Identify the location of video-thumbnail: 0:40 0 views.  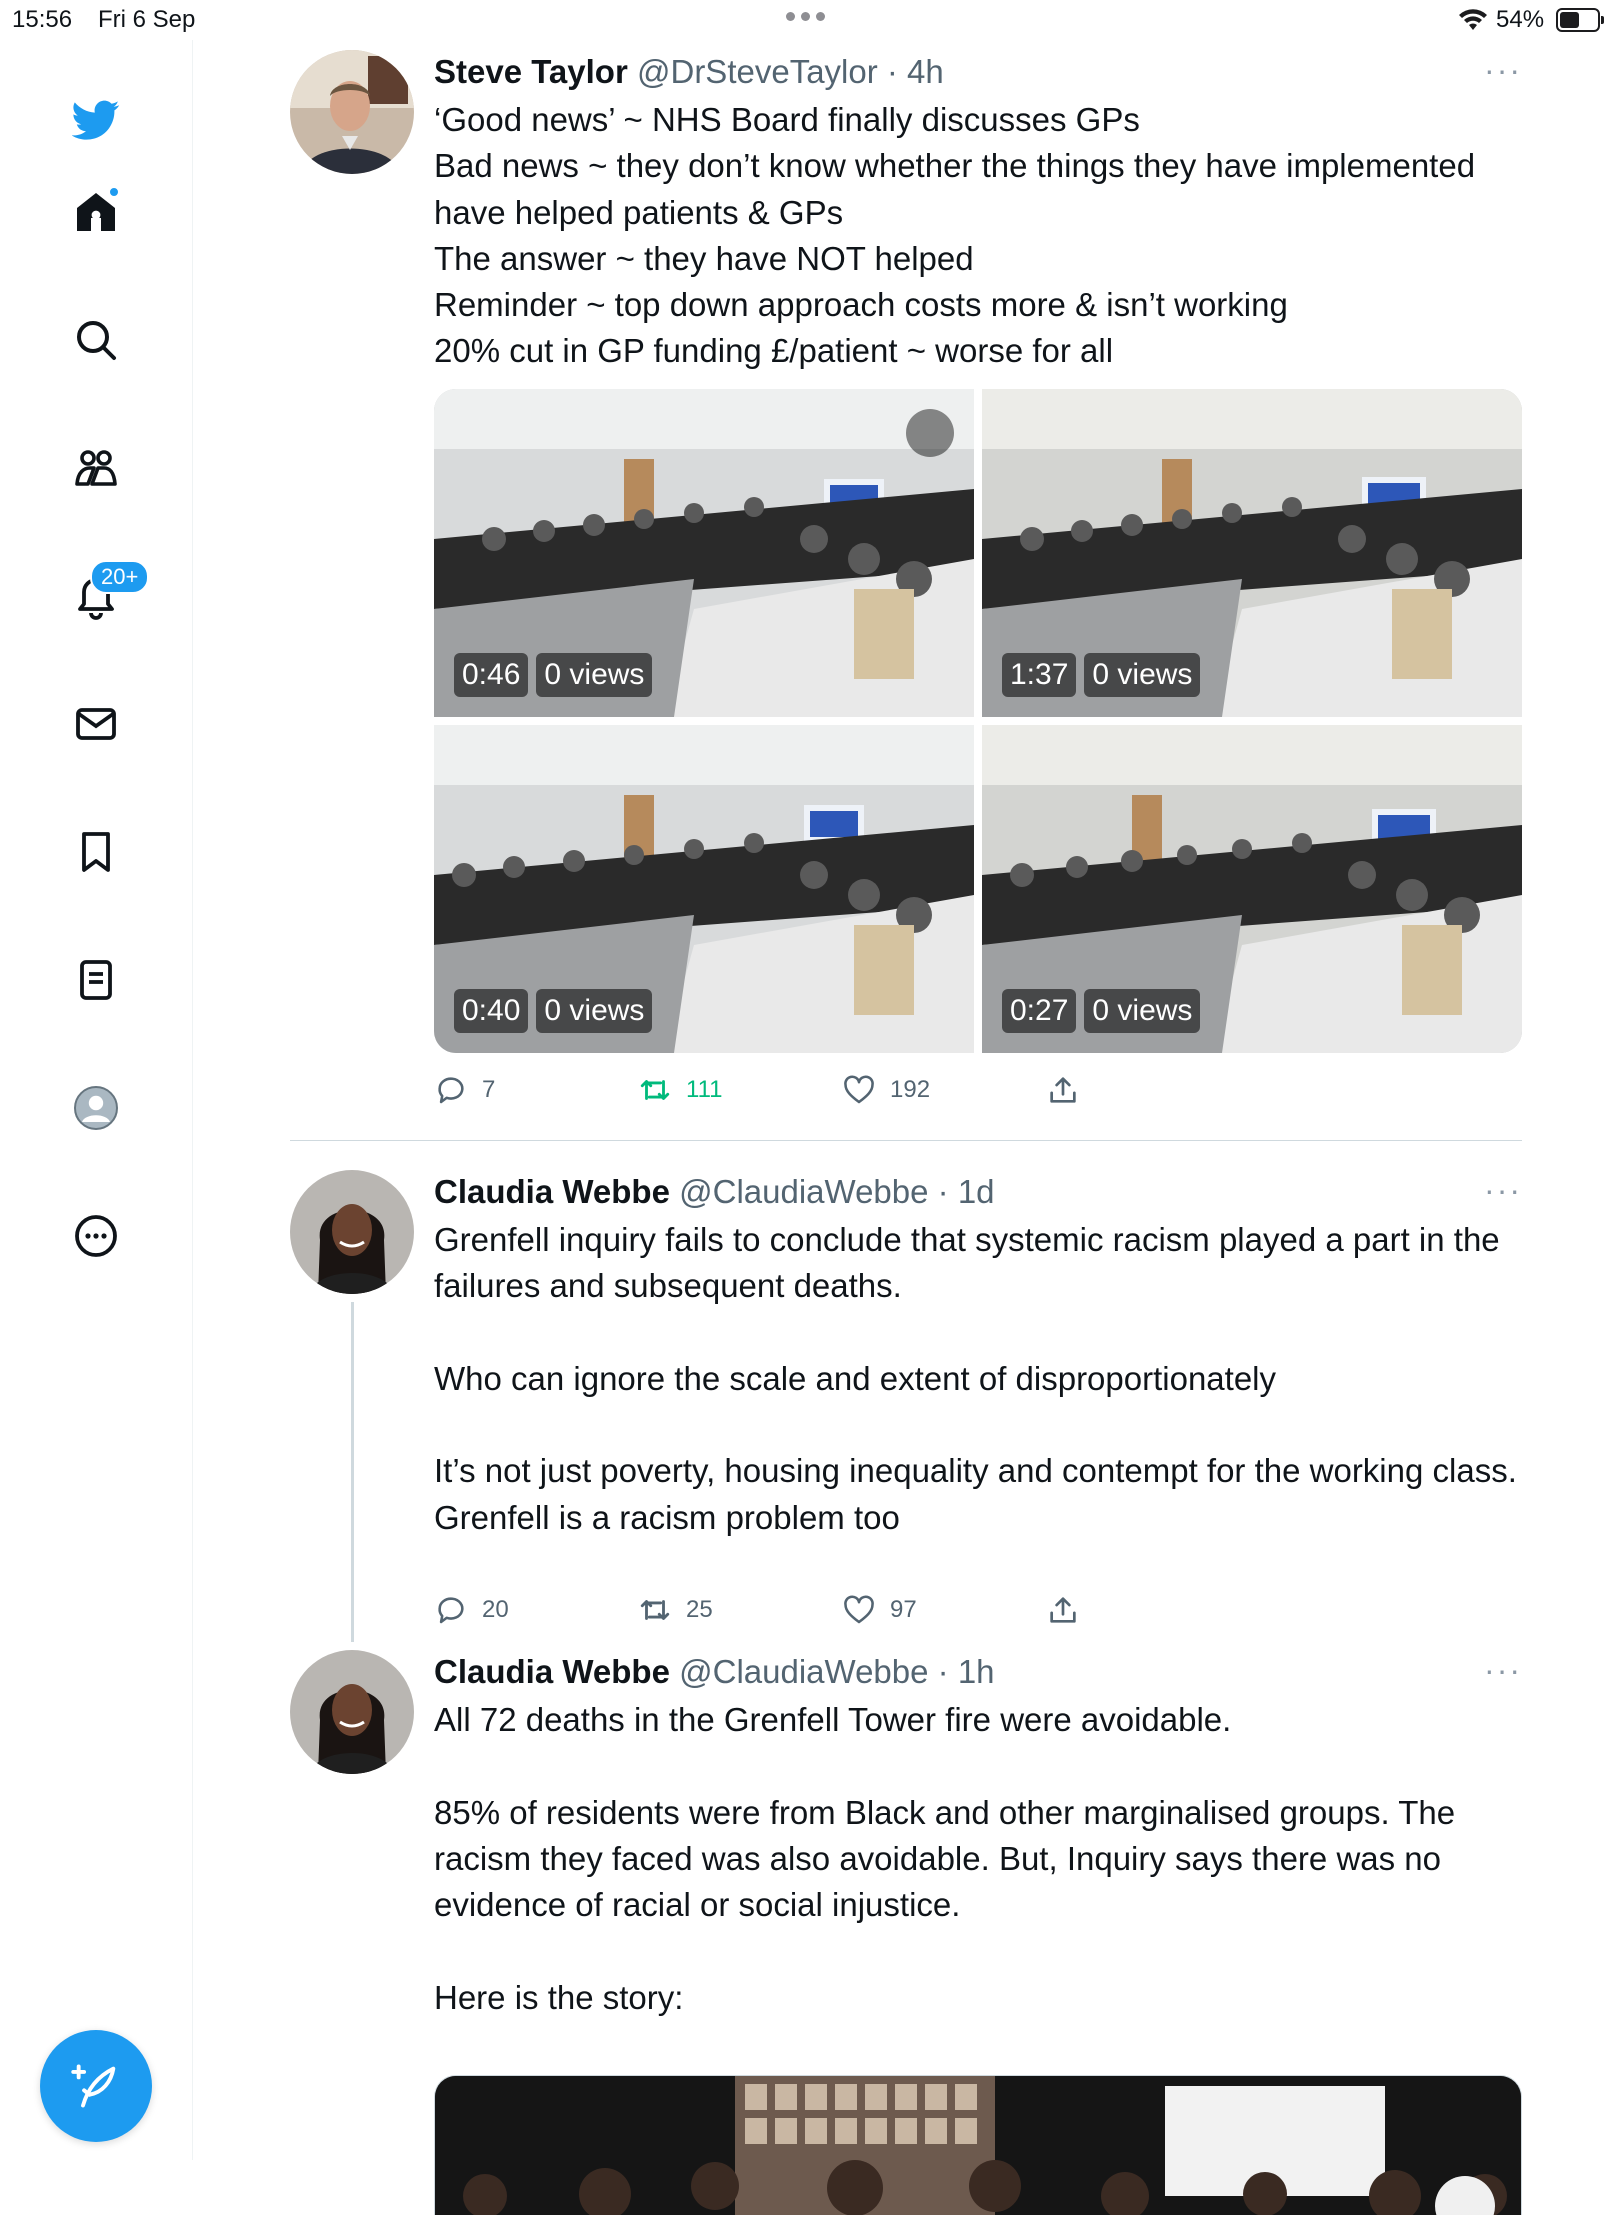
(704, 889).